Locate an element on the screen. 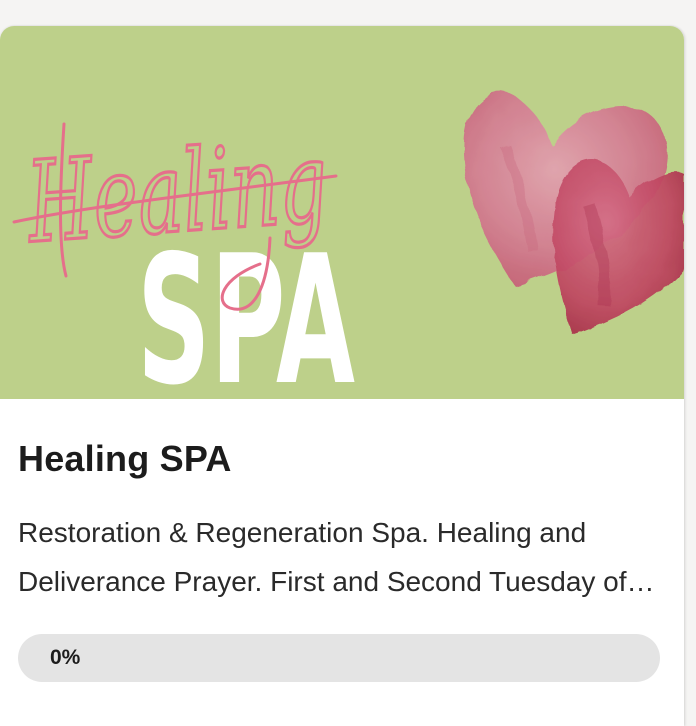 The image size is (696, 726). progress-track is located at coordinates (339, 658).